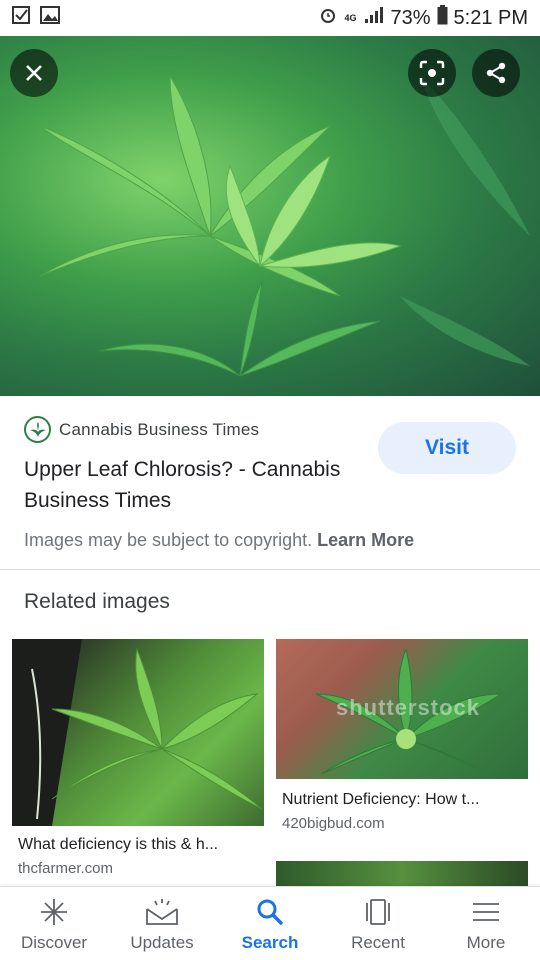 The width and height of the screenshot is (540, 960). Describe the element at coordinates (66, 868) in the screenshot. I see `related-image-domain: thcfarmer.com` at that location.